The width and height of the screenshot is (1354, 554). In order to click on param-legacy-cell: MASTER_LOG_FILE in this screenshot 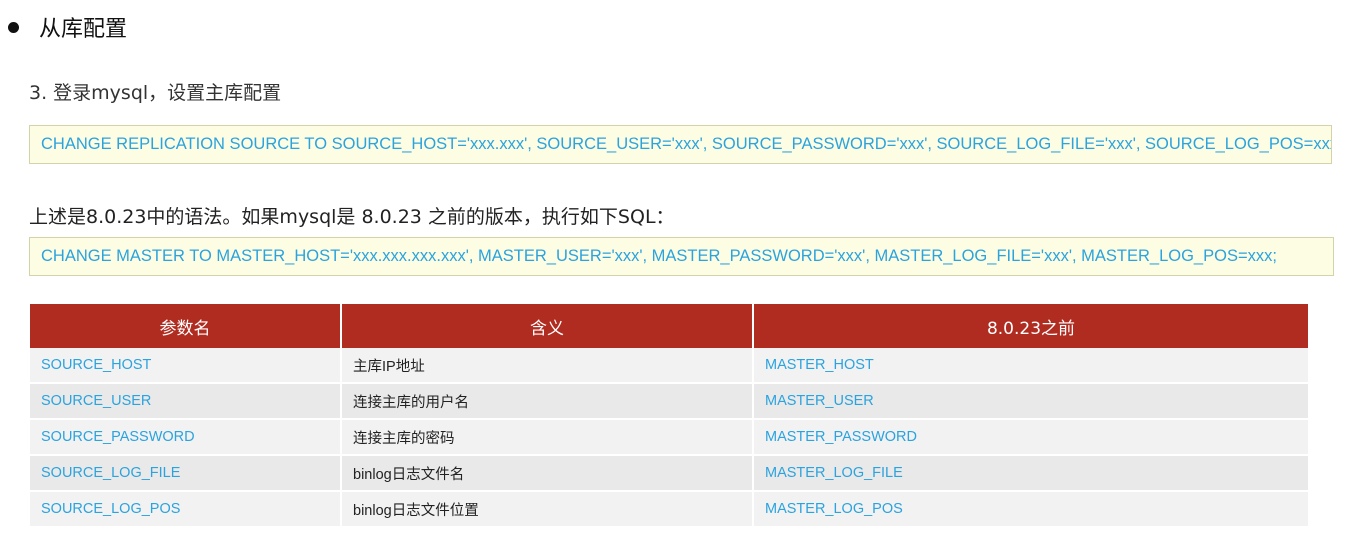, I will do `click(1030, 473)`.